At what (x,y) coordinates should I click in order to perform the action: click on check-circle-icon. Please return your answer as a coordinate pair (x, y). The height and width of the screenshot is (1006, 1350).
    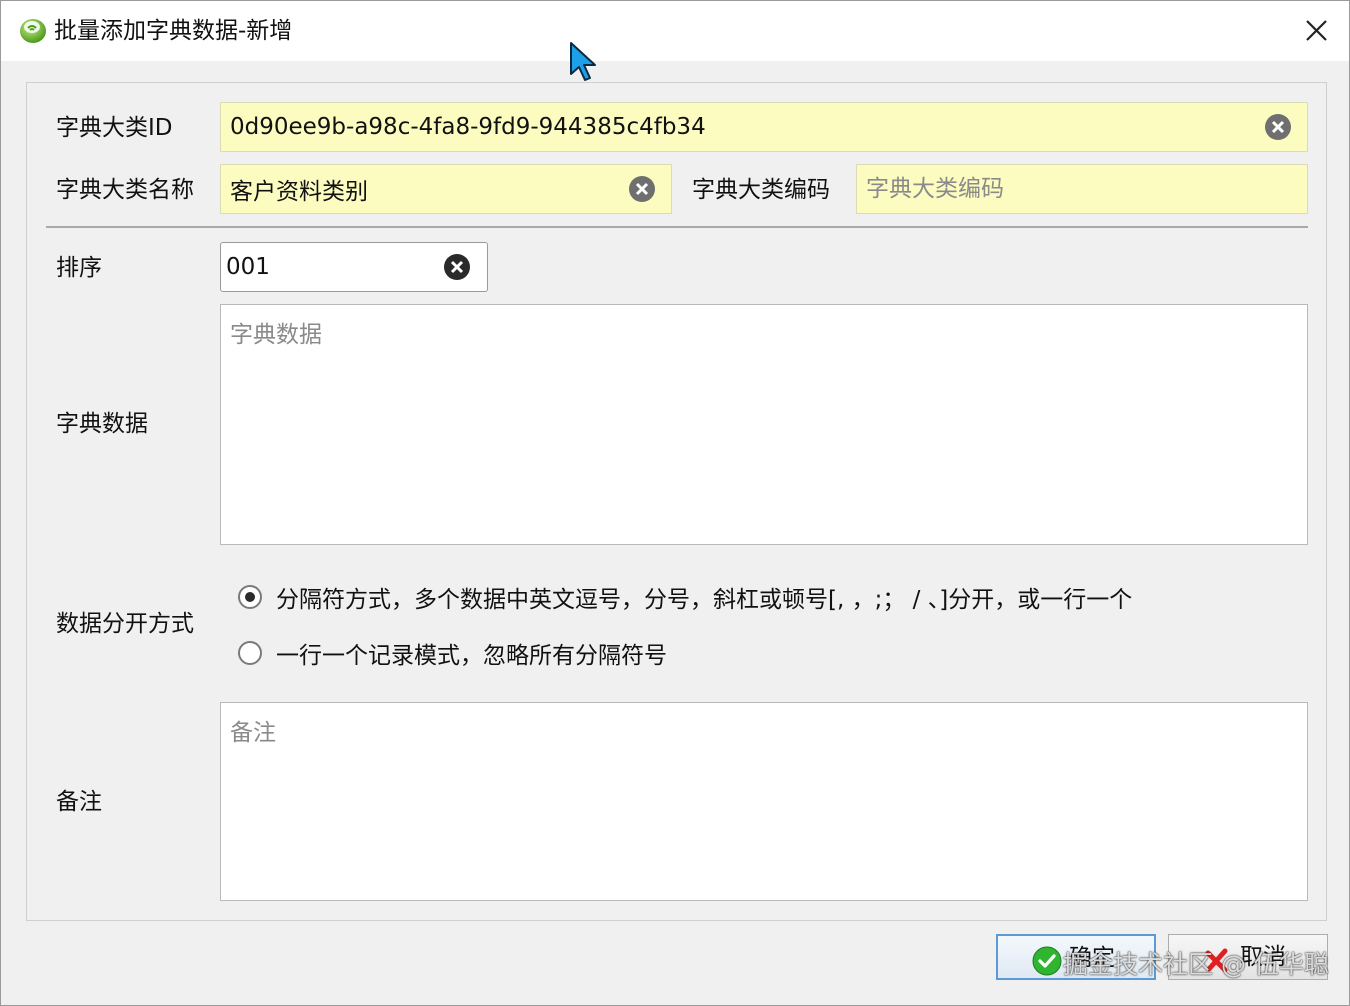
    Looking at the image, I should click on (1047, 961).